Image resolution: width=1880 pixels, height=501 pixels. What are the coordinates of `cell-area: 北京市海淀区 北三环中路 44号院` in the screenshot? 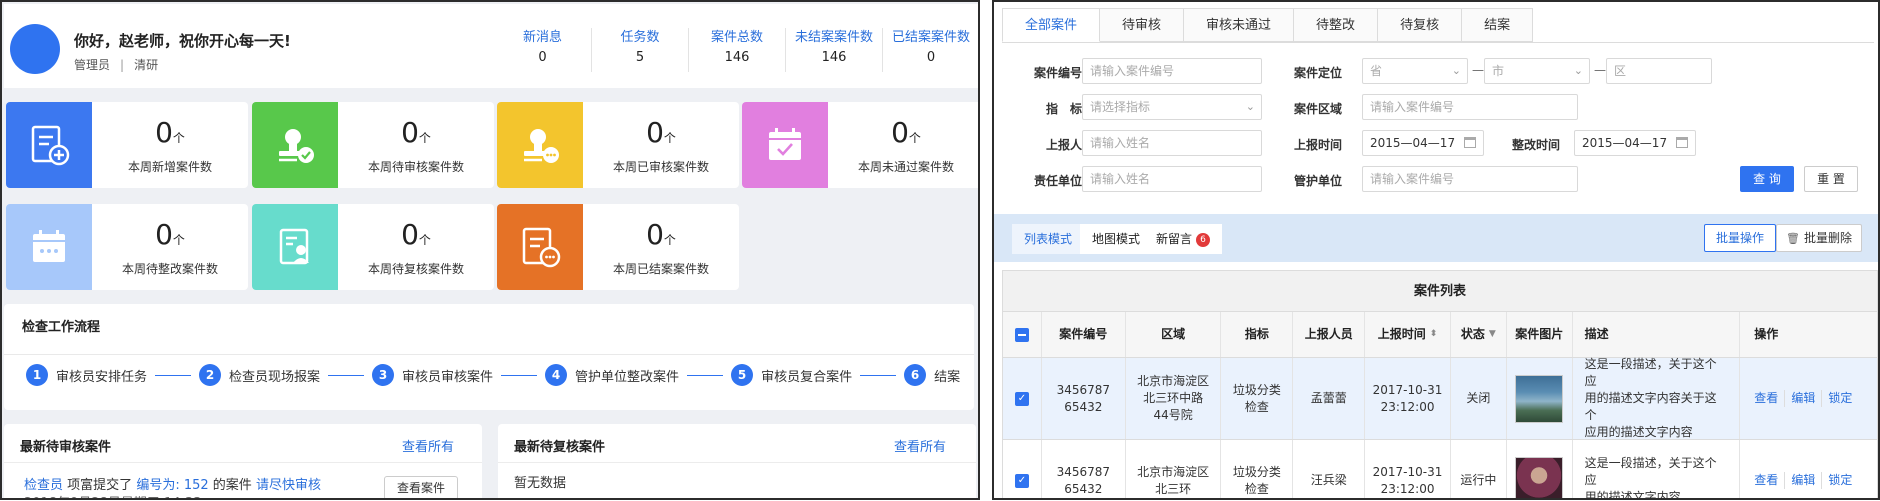 It's located at (1172, 398).